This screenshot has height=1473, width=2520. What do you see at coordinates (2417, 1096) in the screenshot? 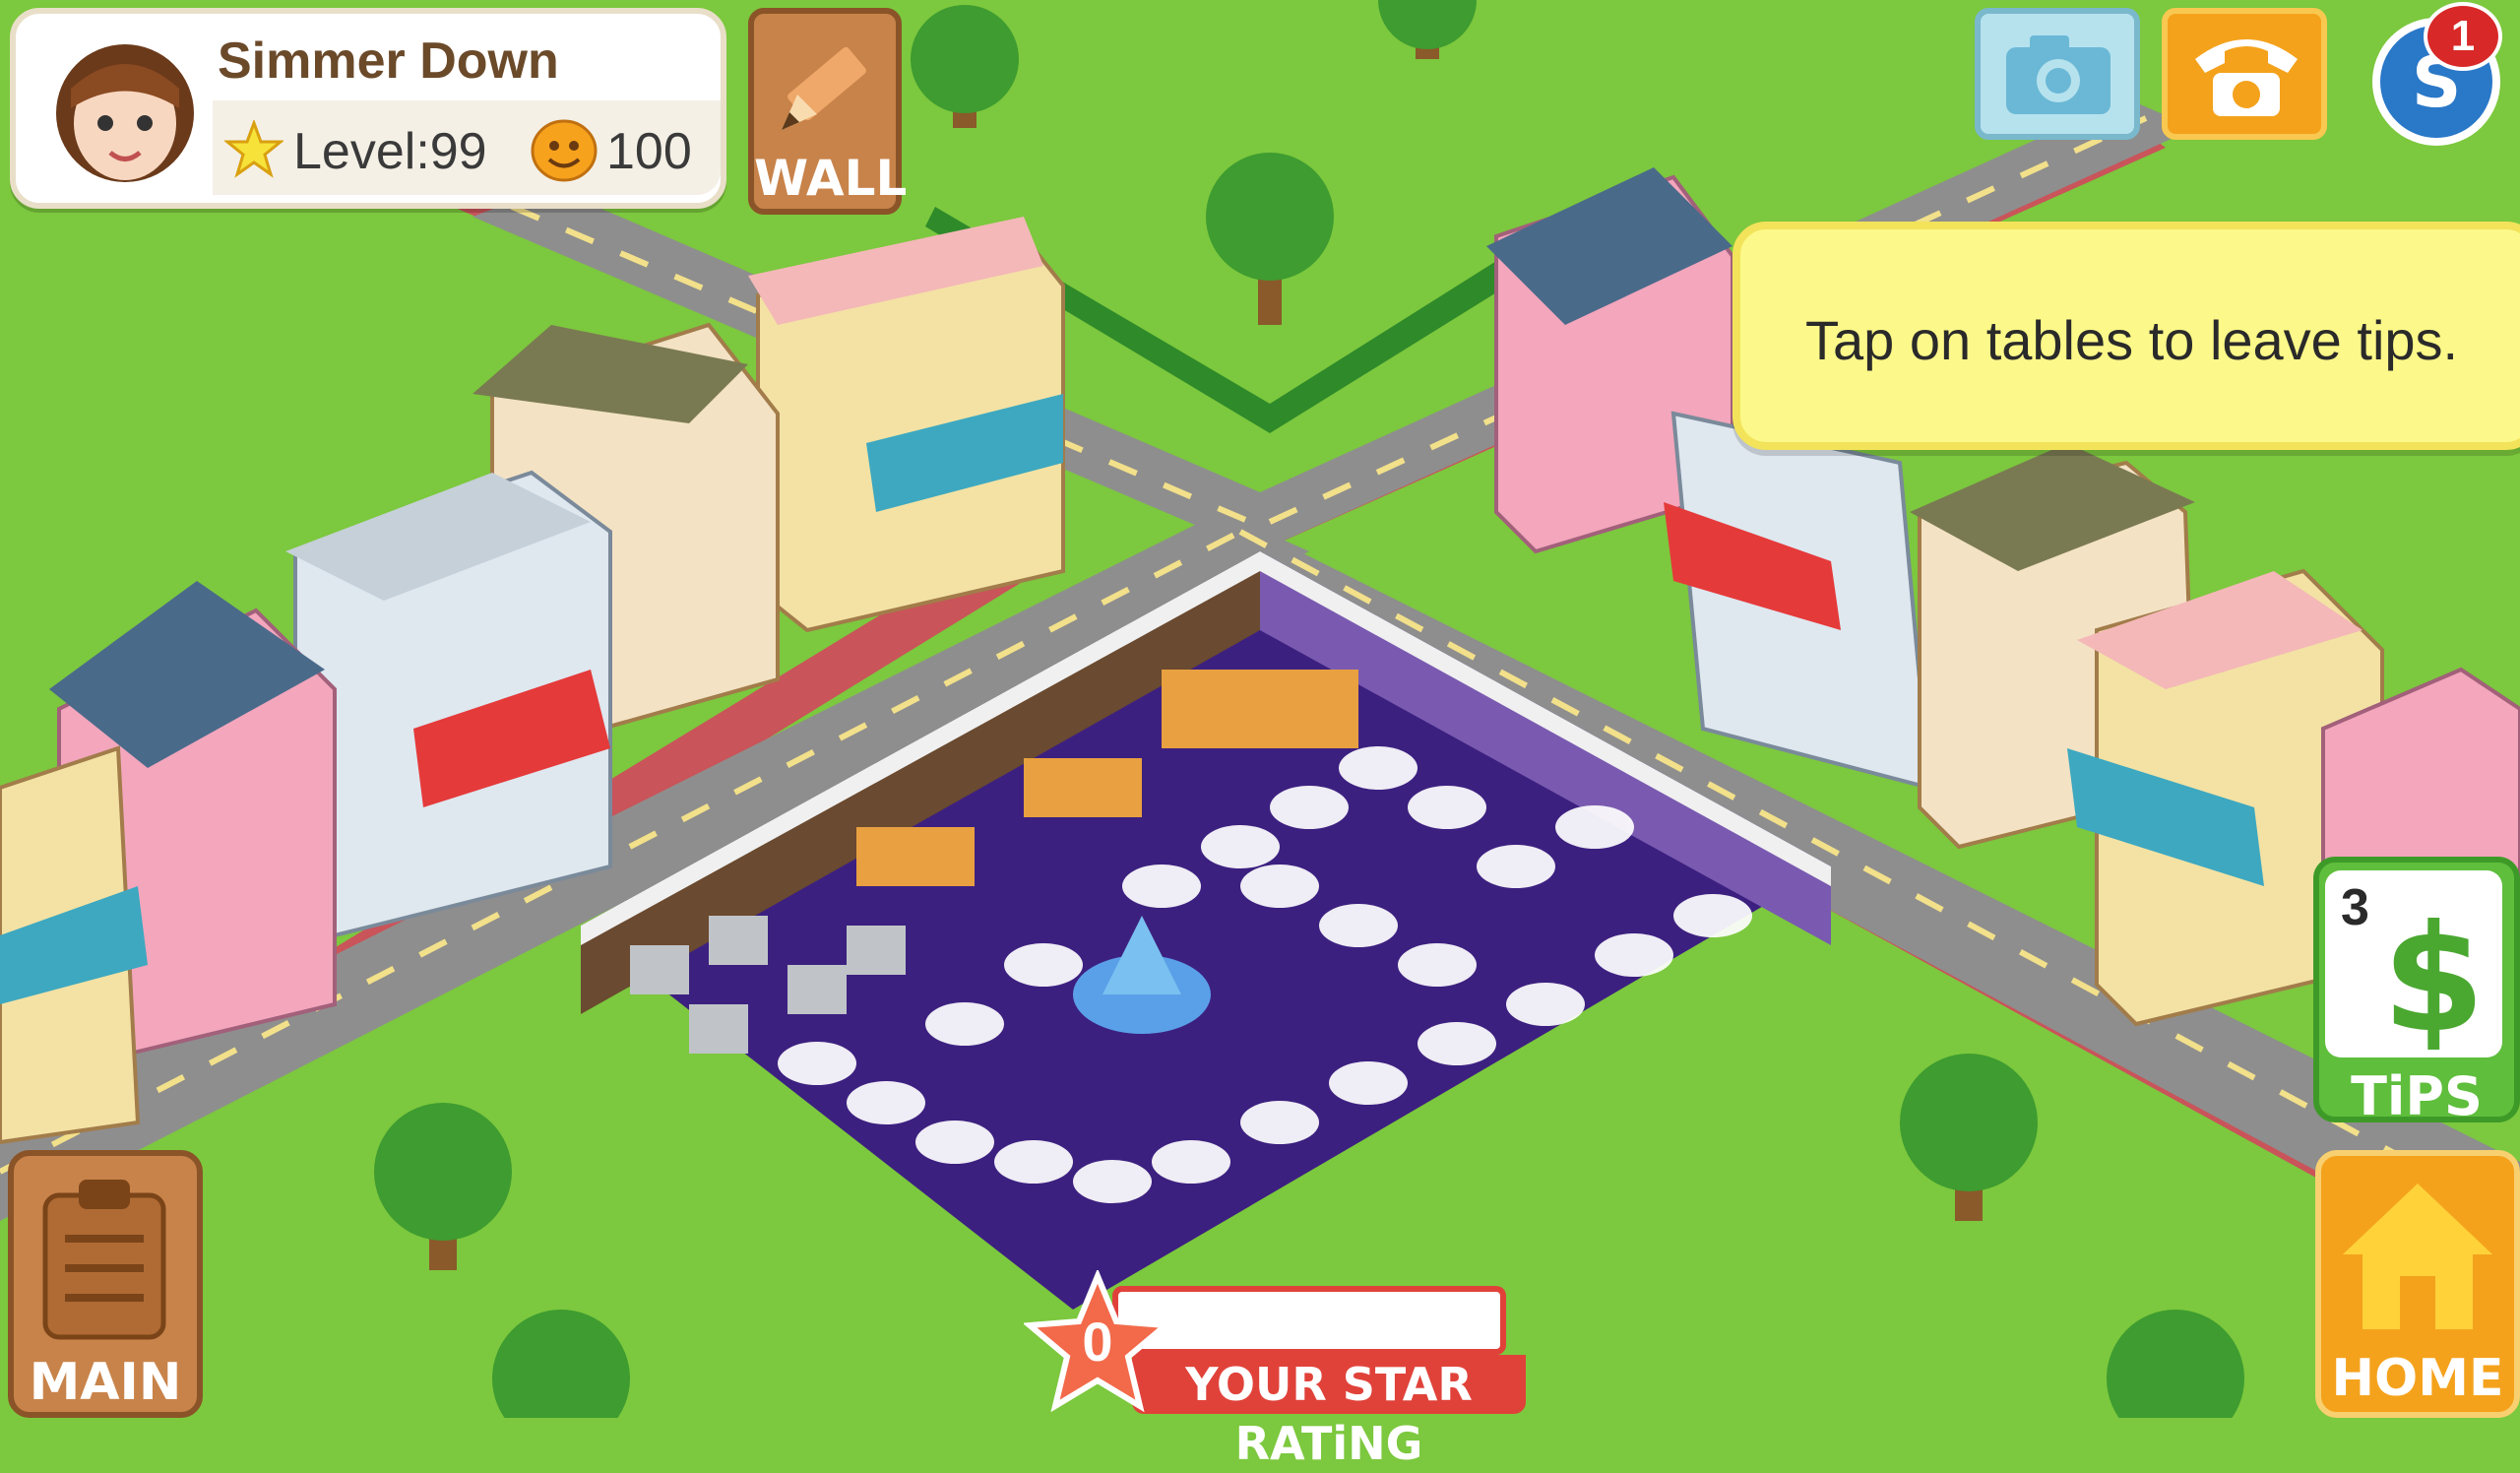
I see `tips-label: TiPS` at bounding box center [2417, 1096].